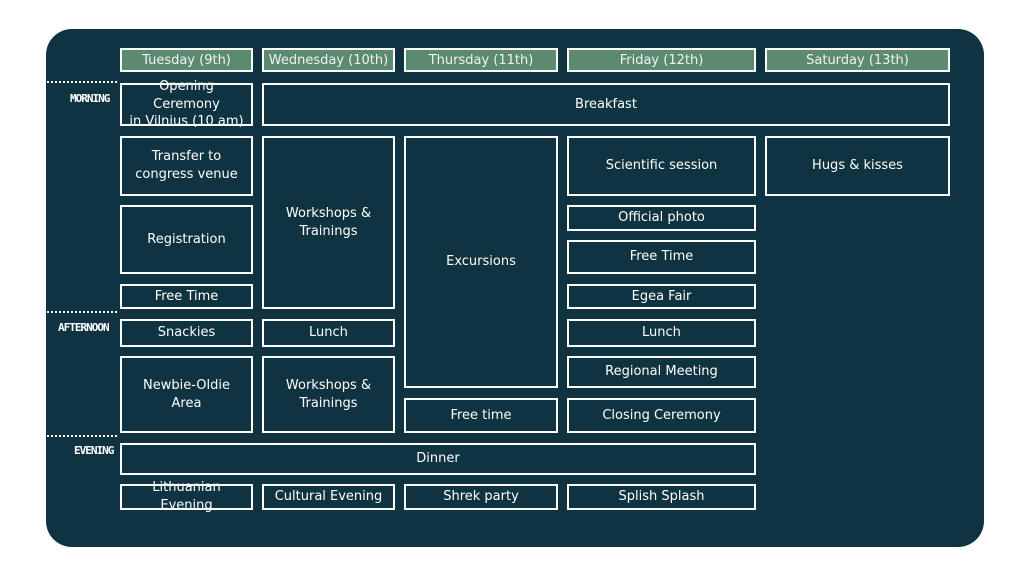 This screenshot has width=1024, height=576. What do you see at coordinates (328, 497) in the screenshot?
I see `event-cultural-evening: Cultural Evening` at bounding box center [328, 497].